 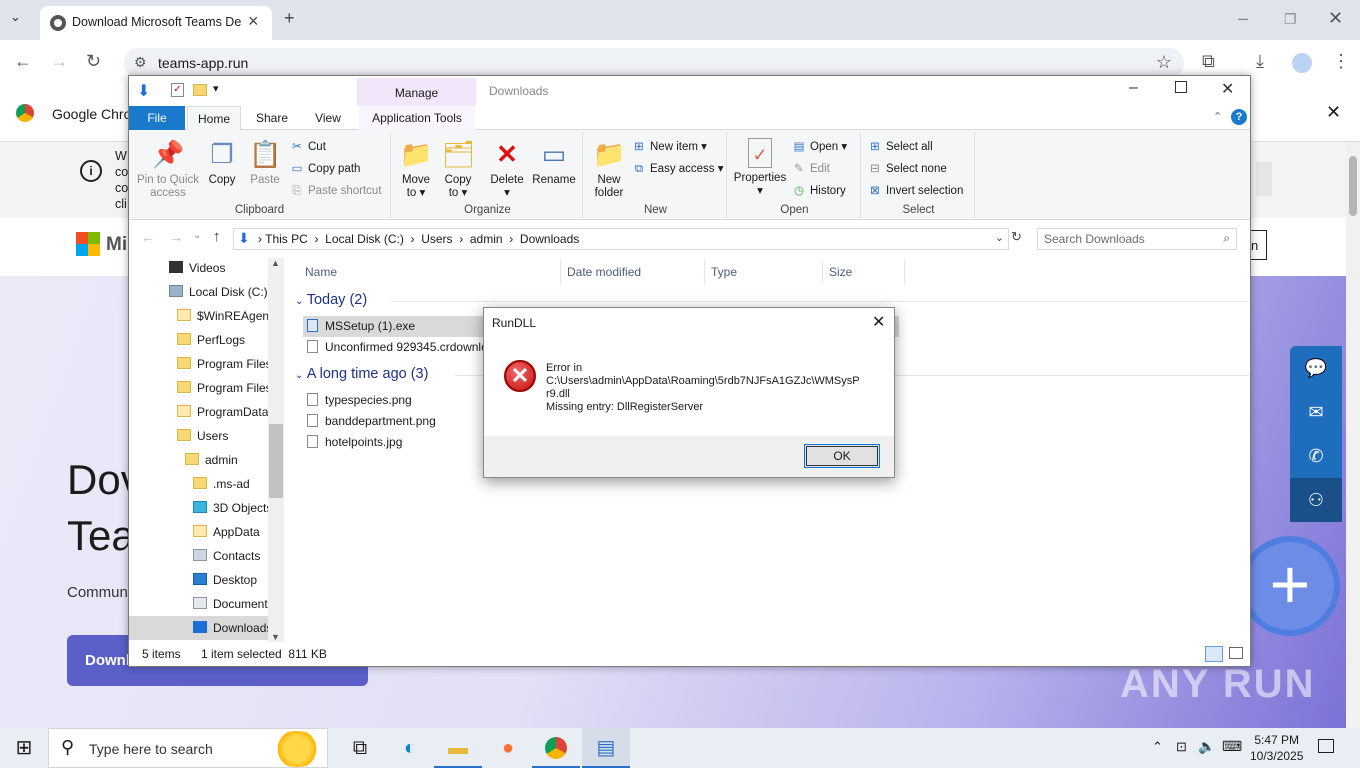 What do you see at coordinates (199, 484) in the screenshot?
I see `nav-item-ms-ad: .ms-ad` at bounding box center [199, 484].